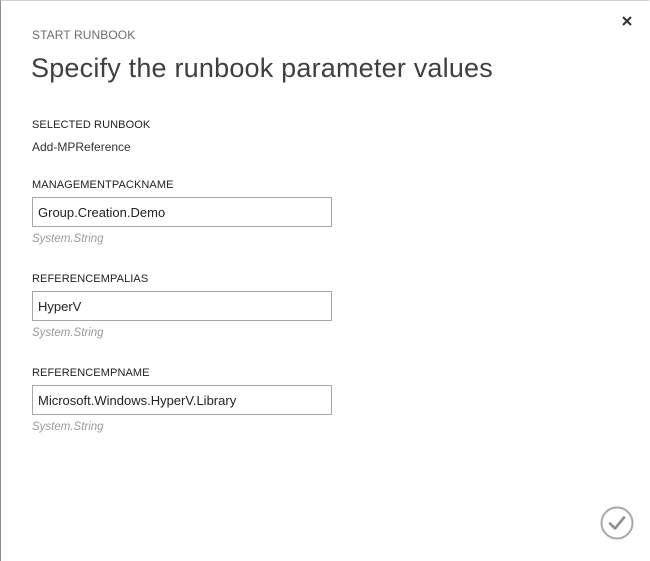 This screenshot has height=561, width=650. I want to click on referencempalias-label: REFERENCEMPALIAS, so click(90, 279).